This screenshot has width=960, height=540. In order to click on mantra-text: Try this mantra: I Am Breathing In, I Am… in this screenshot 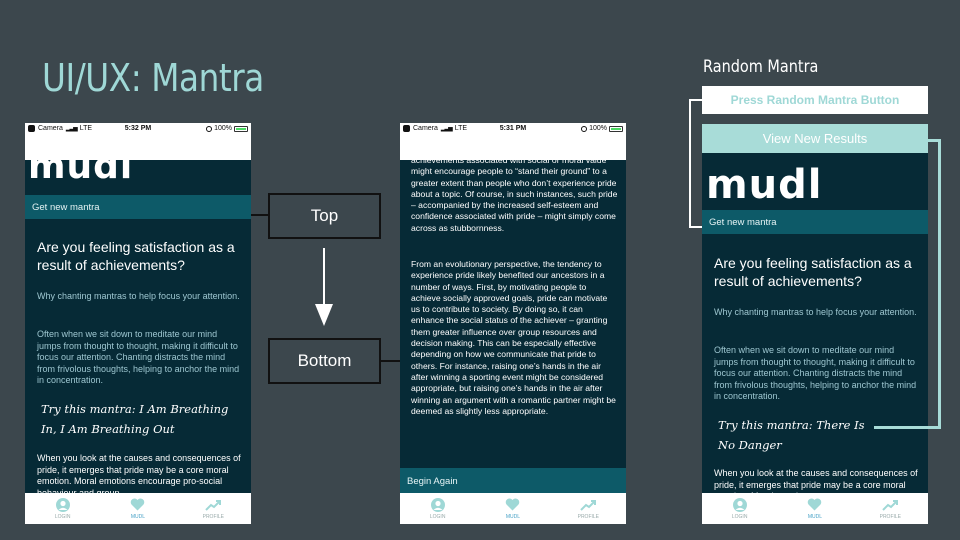, I will do `click(135, 419)`.